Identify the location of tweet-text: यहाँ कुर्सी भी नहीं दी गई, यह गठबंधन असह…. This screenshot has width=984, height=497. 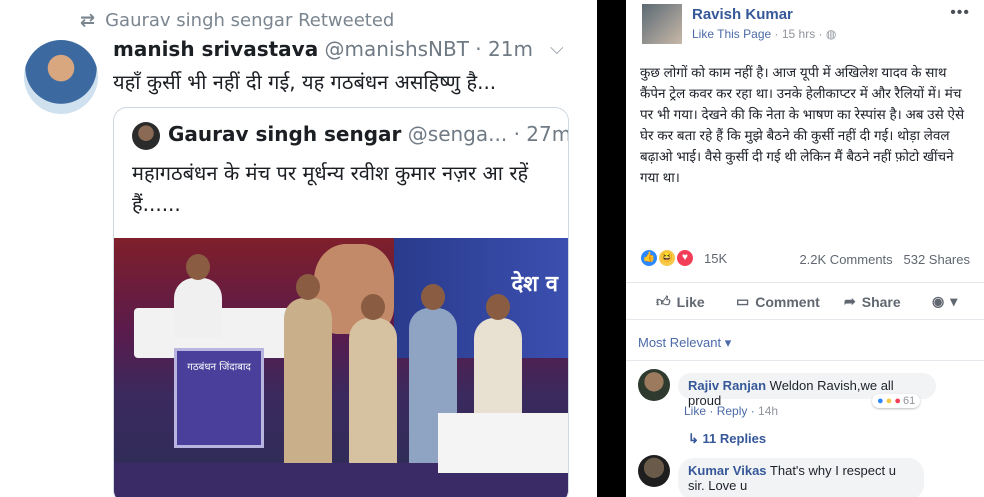
(305, 82).